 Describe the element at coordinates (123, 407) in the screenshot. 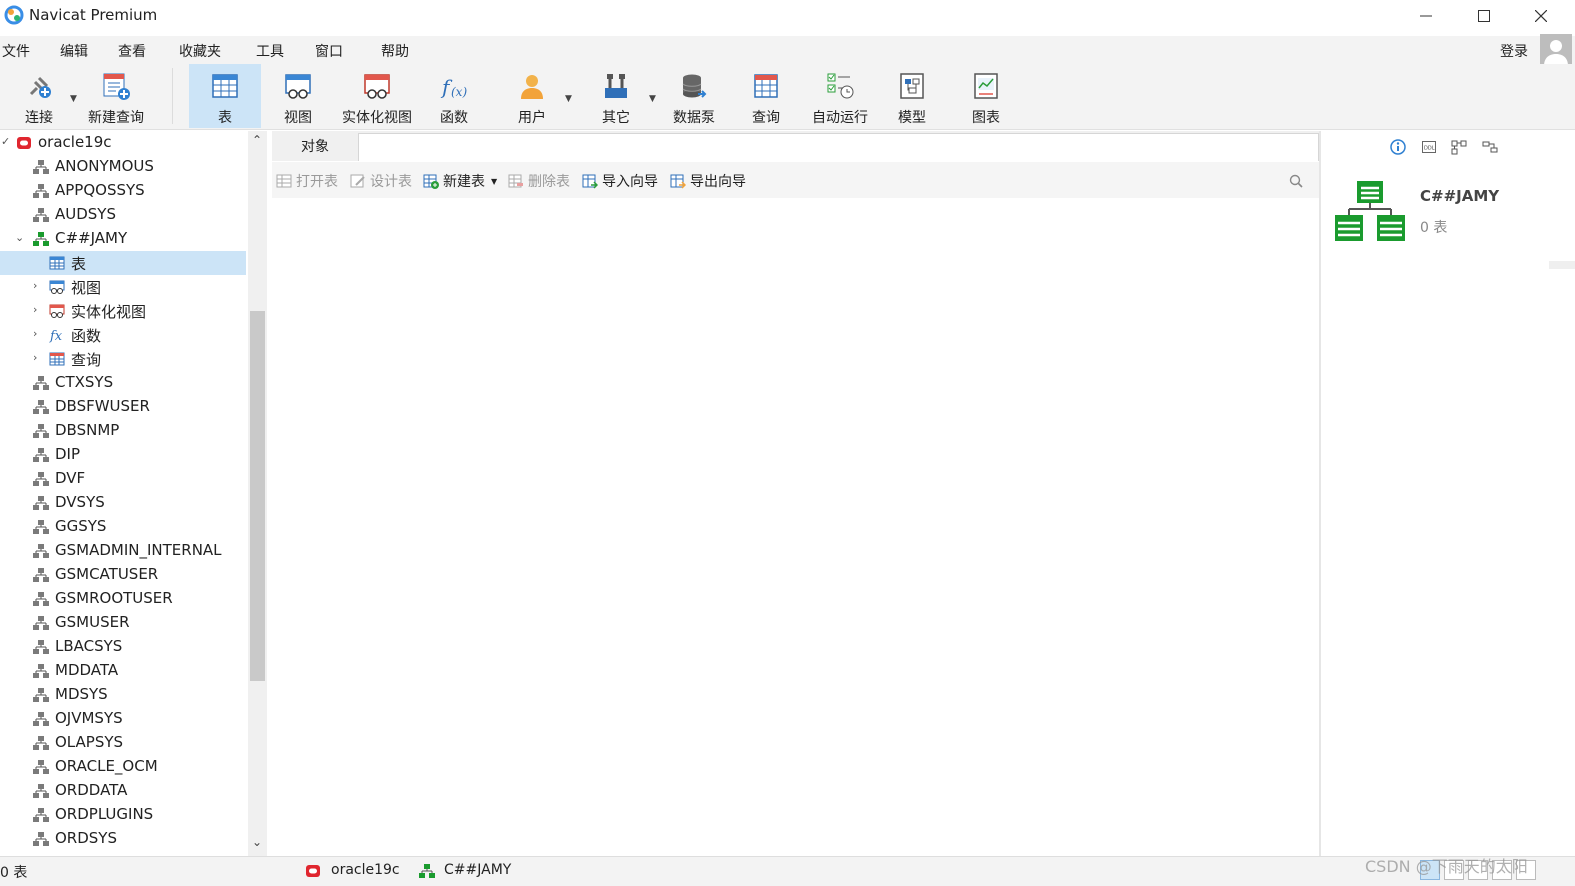

I see `tree-schema: DBSFWUSER` at that location.